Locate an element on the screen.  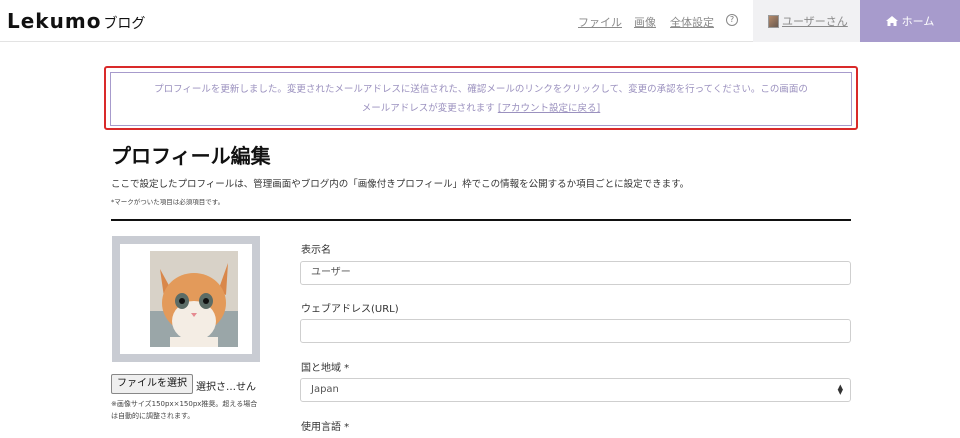
choose-file-button: ファイルを選択 is located at coordinates (152, 384).